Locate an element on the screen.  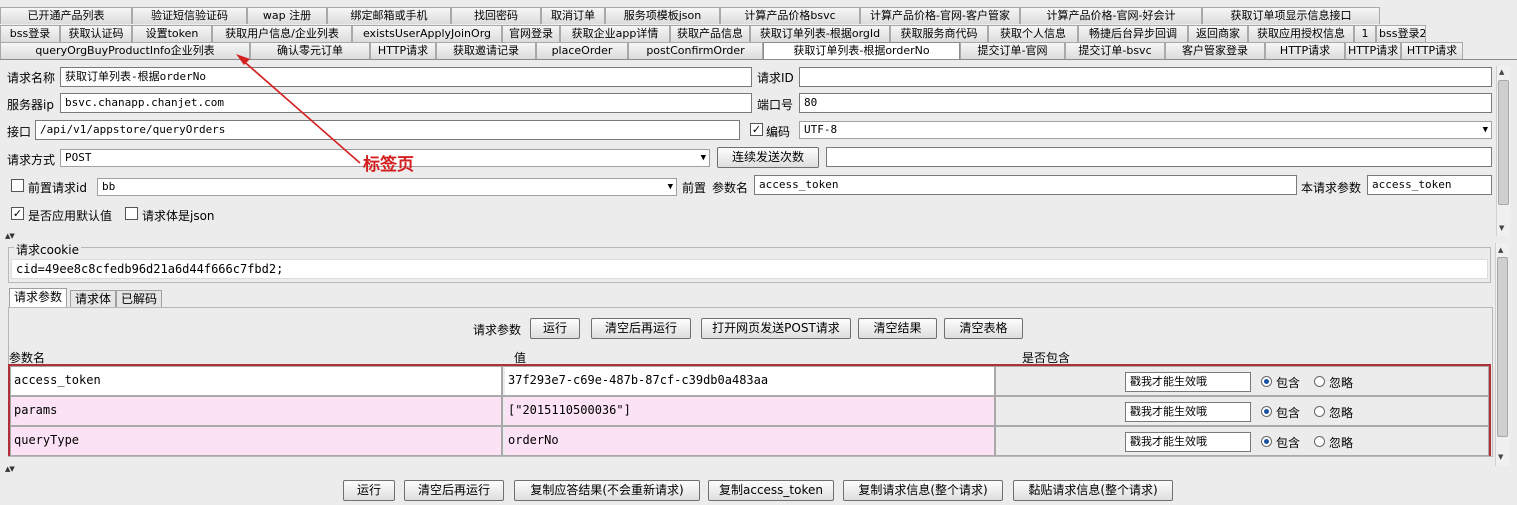
this-param-input: access_token is located at coordinates (1429, 185).